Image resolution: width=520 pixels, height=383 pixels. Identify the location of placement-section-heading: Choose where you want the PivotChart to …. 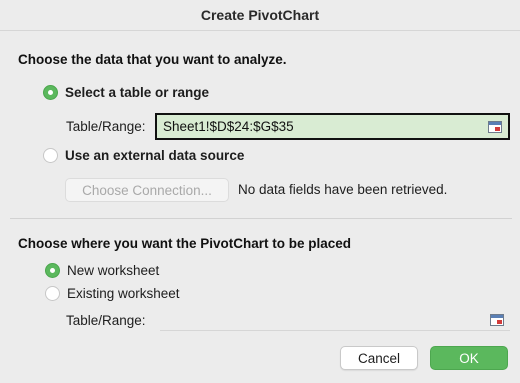
(185, 243).